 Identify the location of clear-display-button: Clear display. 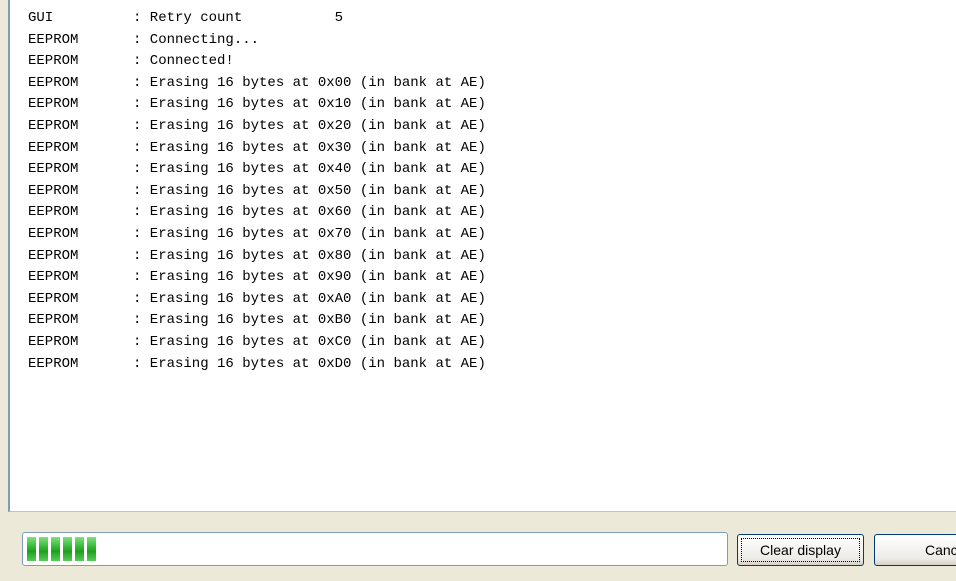
(800, 550).